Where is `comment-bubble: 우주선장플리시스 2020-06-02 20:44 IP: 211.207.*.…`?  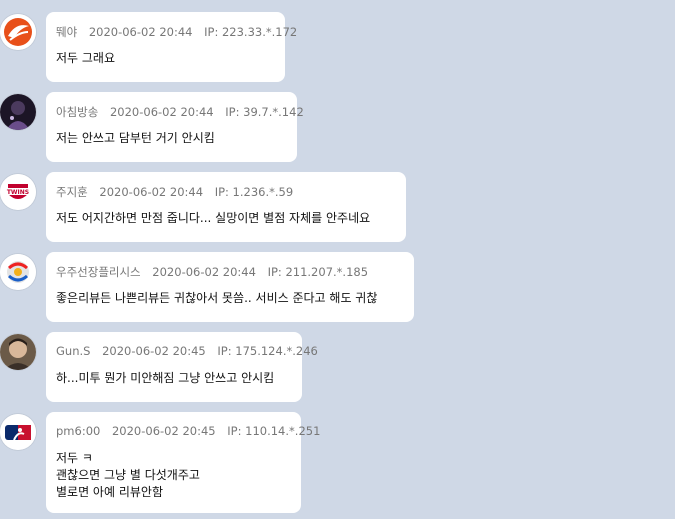
comment-bubble: 우주선장플리시스 2020-06-02 20:44 IP: 211.207.*.… is located at coordinates (230, 287).